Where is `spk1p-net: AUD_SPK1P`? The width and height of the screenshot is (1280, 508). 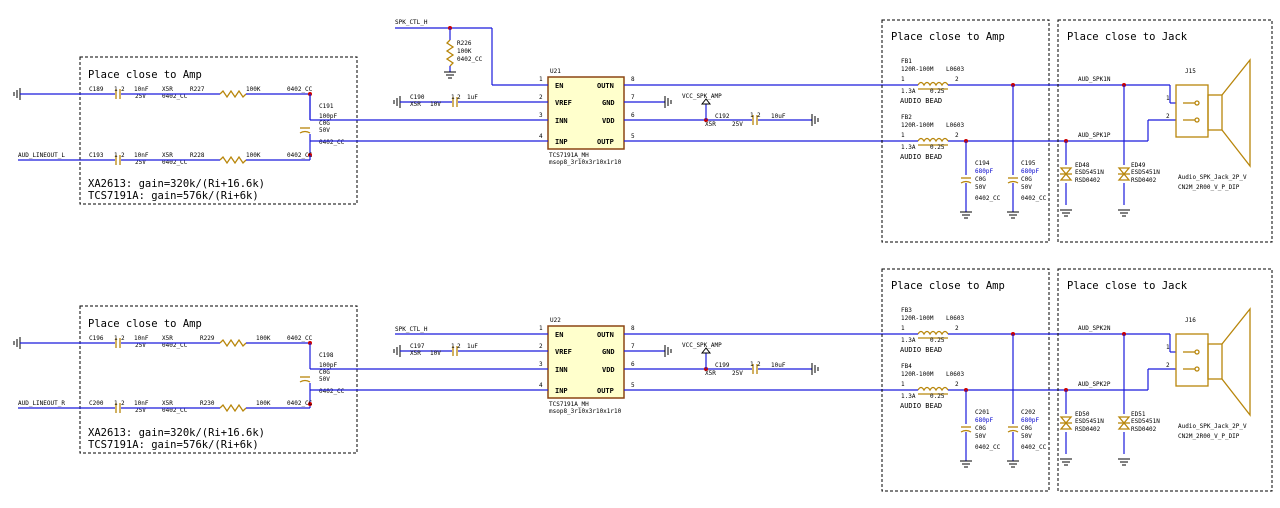
spk1p-net: AUD_SPK1P is located at coordinates (1094, 135).